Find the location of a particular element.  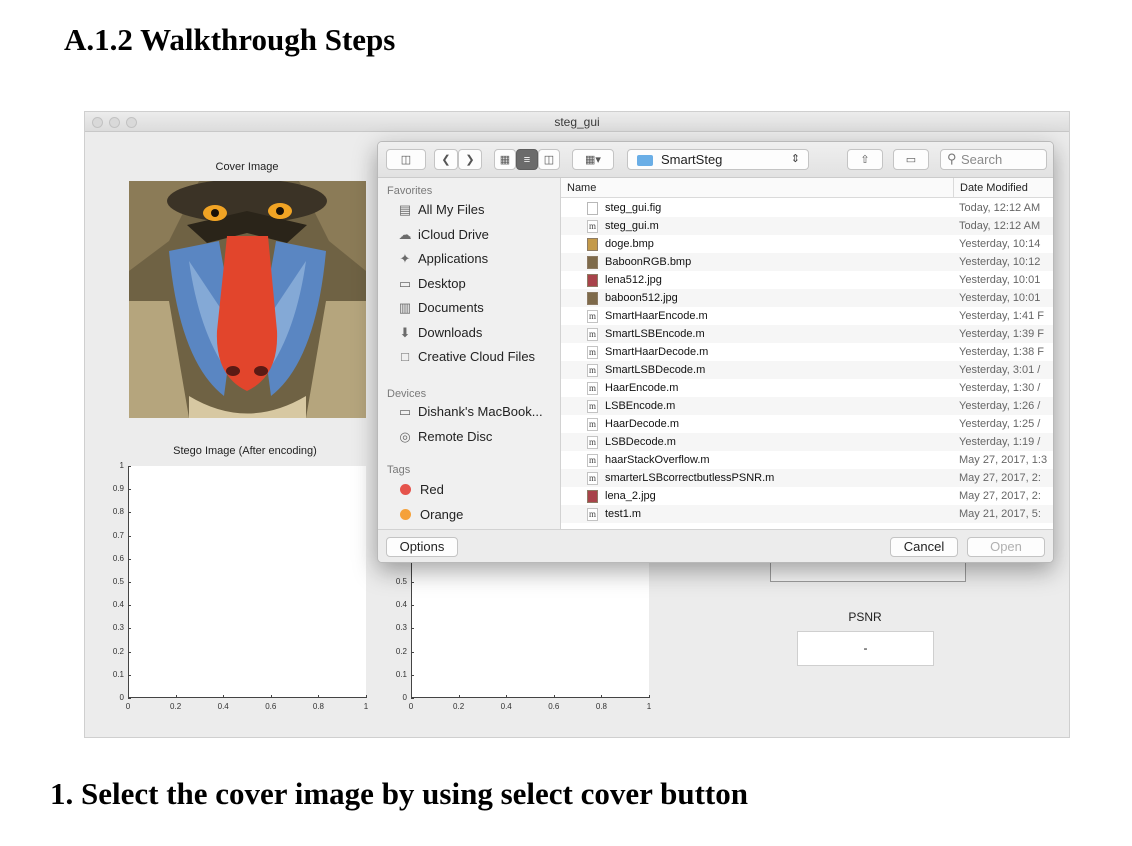

desktop-icon: ▭ is located at coordinates (405, 283).